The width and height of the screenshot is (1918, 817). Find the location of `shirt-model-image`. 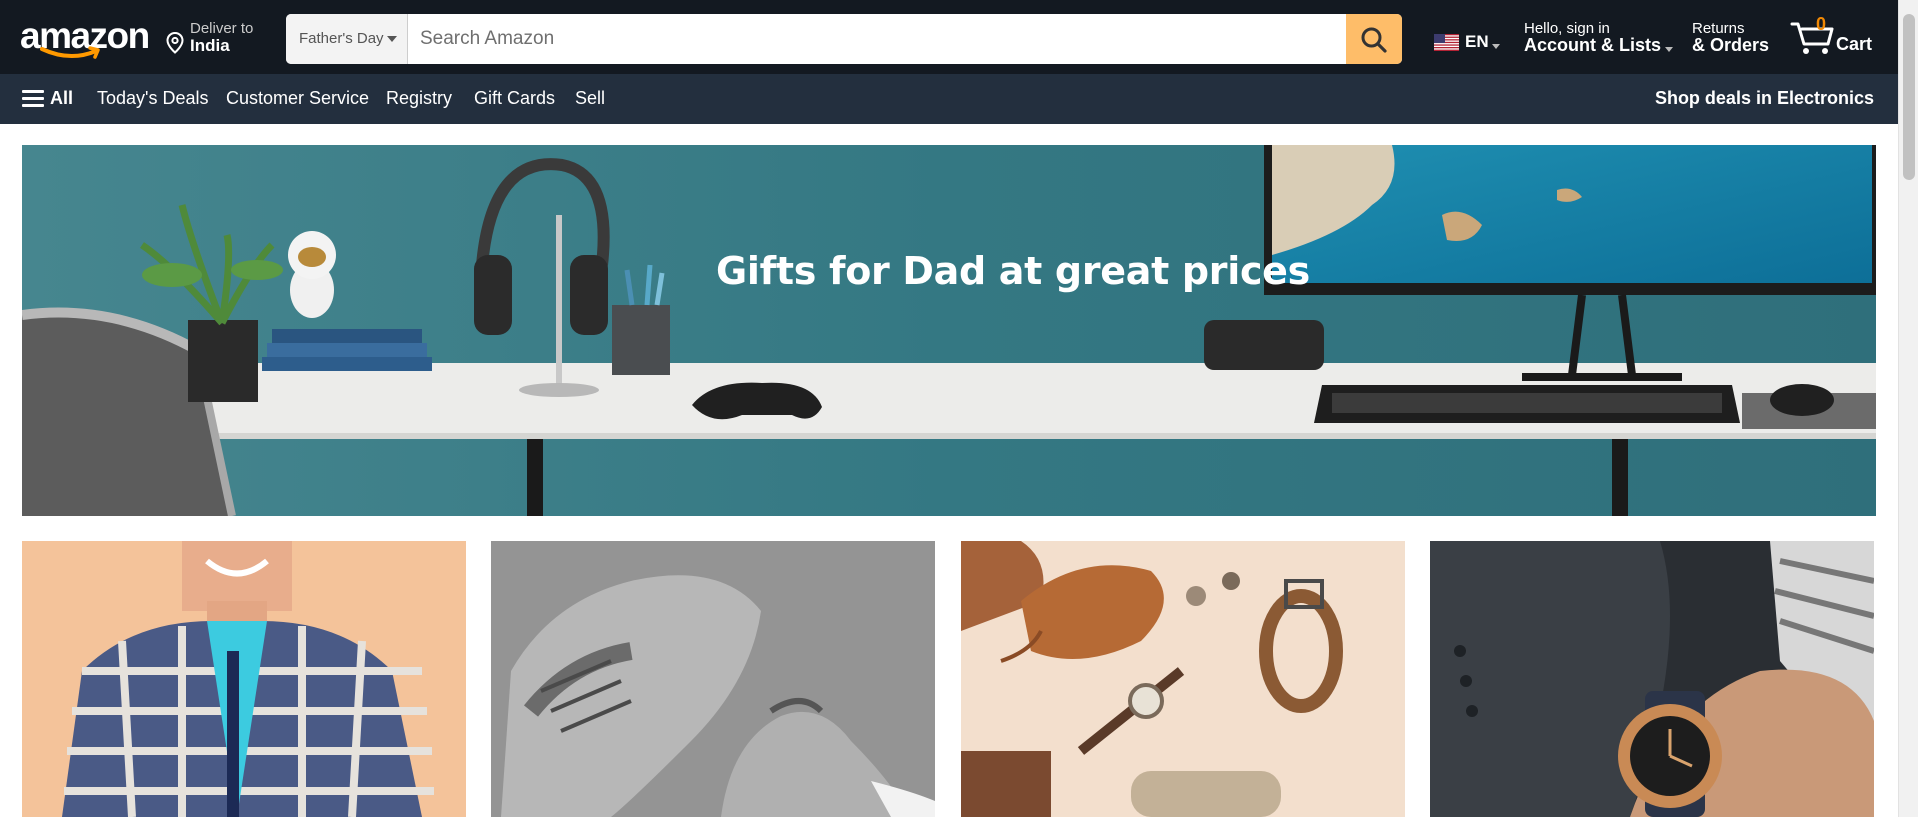

shirt-model-image is located at coordinates (244, 679).